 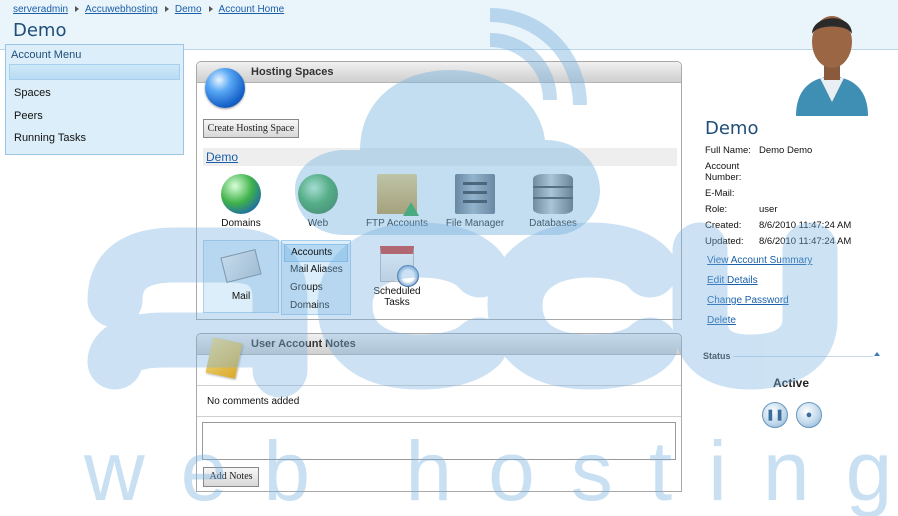 I want to click on info-label: Created:, so click(x=723, y=225).